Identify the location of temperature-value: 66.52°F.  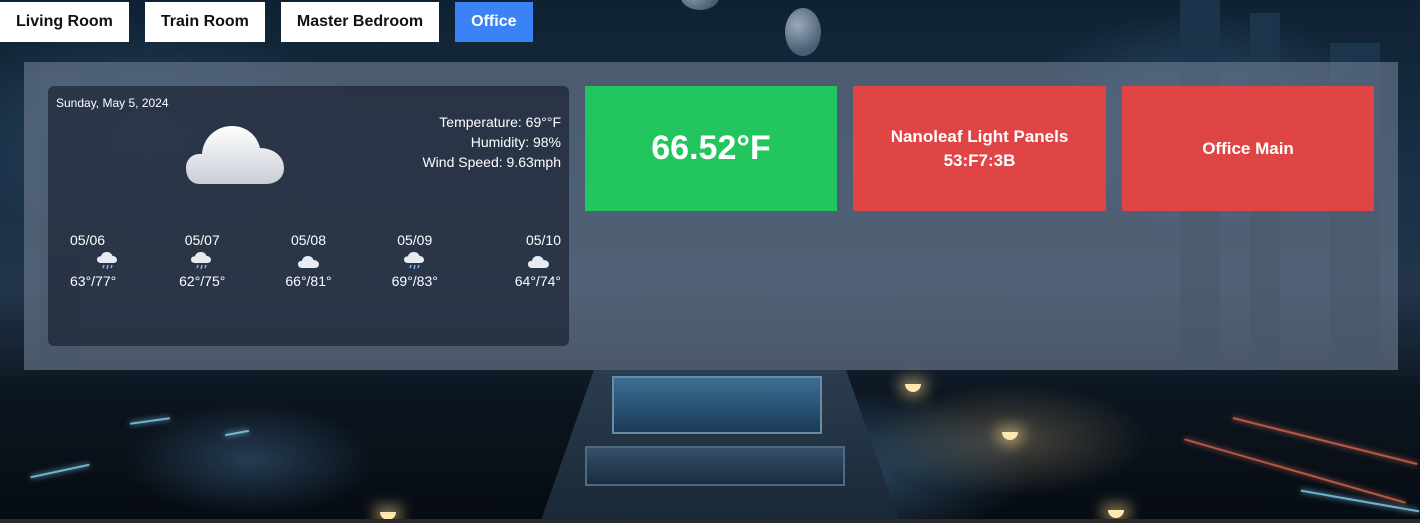
(711, 148).